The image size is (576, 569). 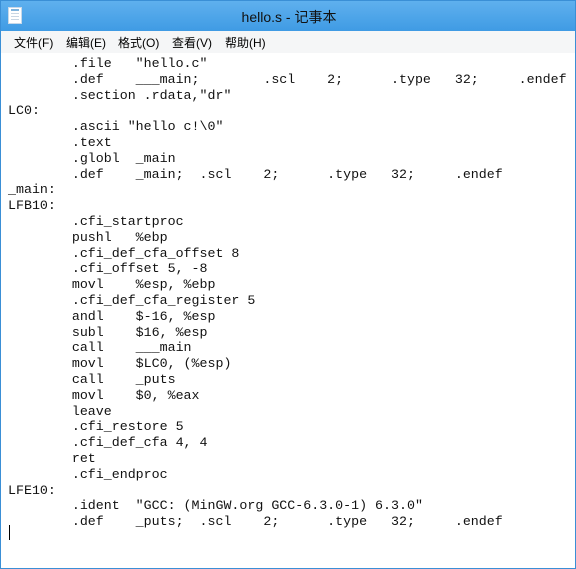 What do you see at coordinates (255, 174) in the screenshot?
I see `code-line: .def _main; .scl 2; .type 32; .endef` at bounding box center [255, 174].